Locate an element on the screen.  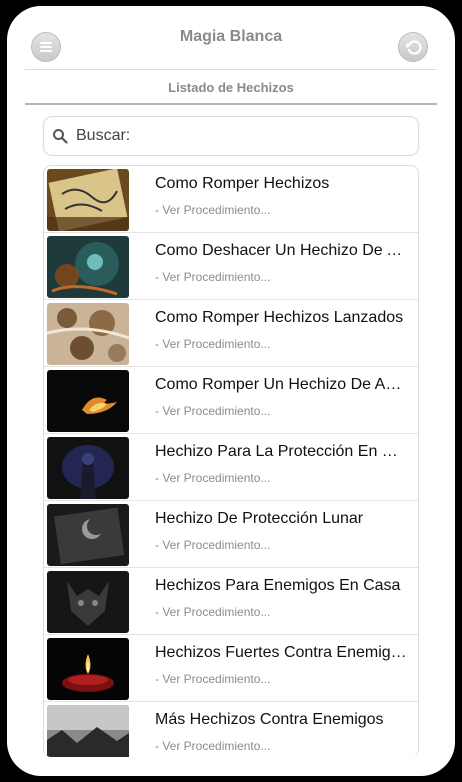
menu-button is located at coordinates (46, 47).